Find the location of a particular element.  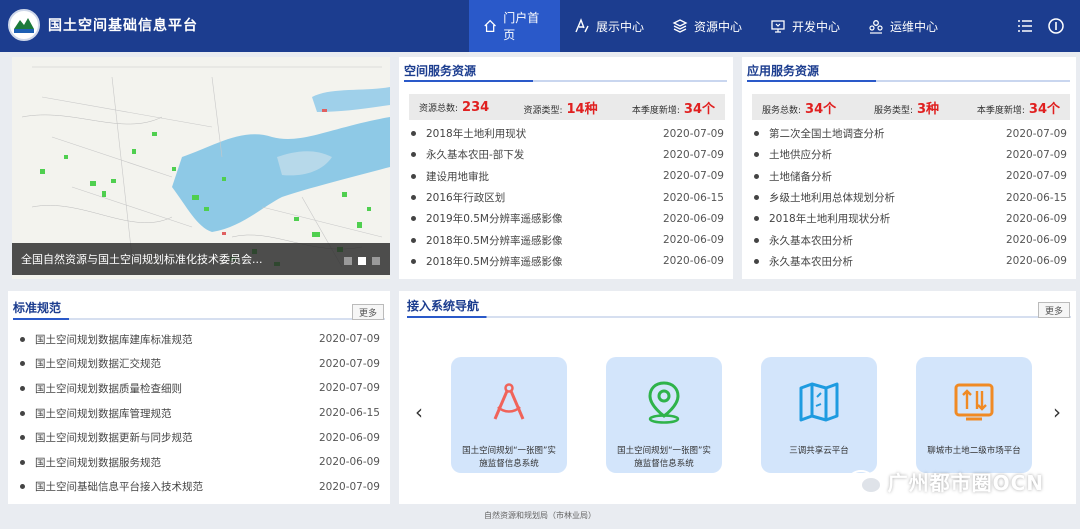

menu-list-icon is located at coordinates (1025, 26).